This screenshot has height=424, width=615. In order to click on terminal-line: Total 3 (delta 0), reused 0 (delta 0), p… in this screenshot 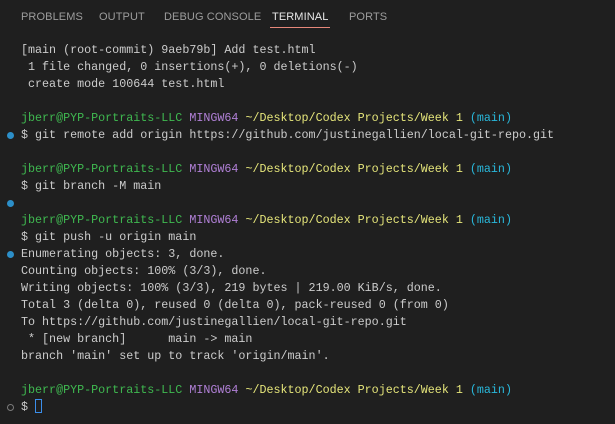, I will do `click(307, 305)`.